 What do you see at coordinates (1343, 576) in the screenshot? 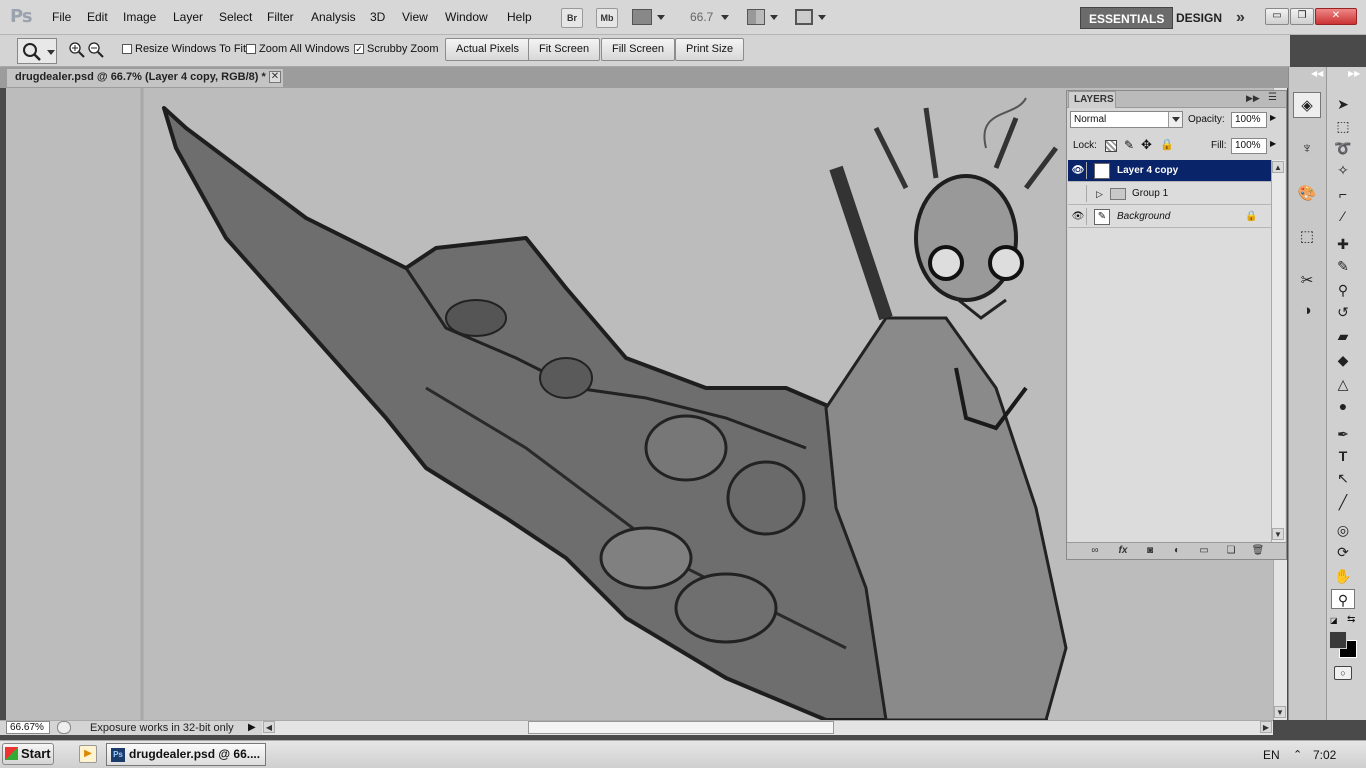
I see `hand-tool-icon: ✋` at bounding box center [1343, 576].